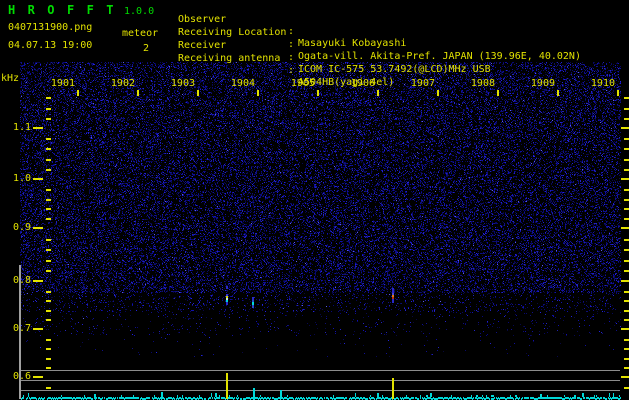 The height and width of the screenshot is (400, 629). I want to click on freq-label: 0.7, so click(21, 328).